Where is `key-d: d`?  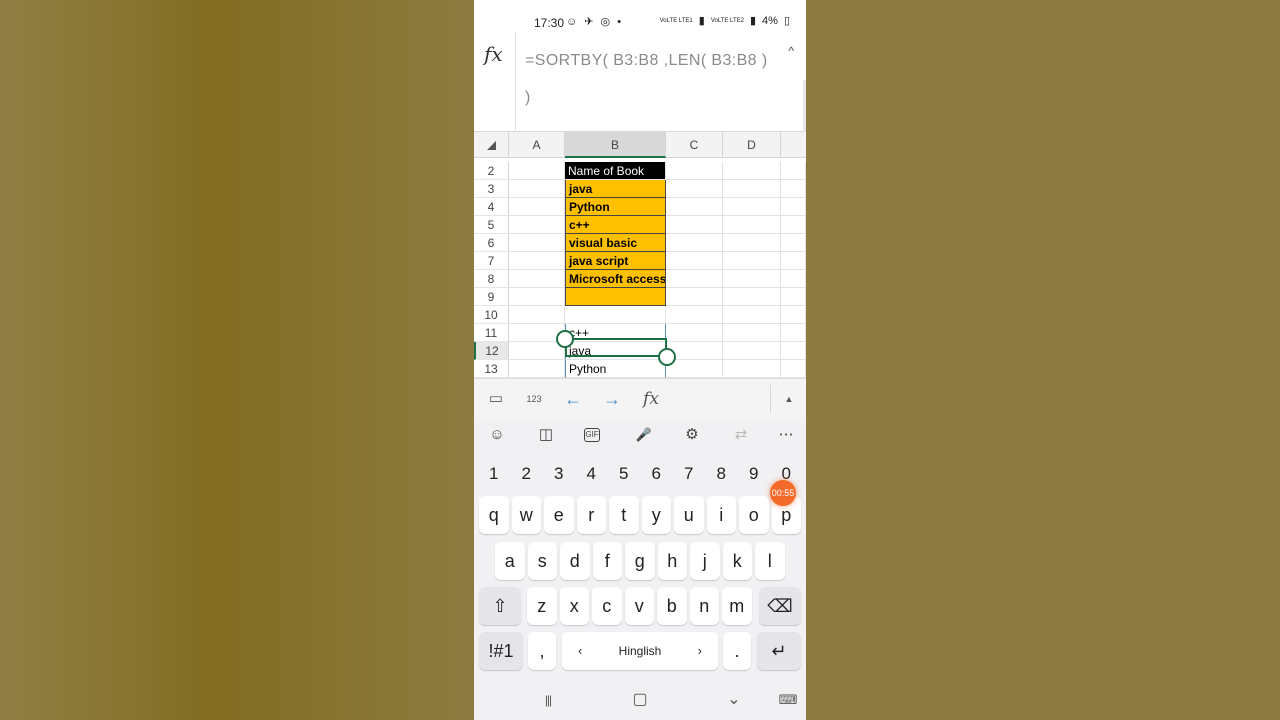
key-d: d is located at coordinates (575, 561).